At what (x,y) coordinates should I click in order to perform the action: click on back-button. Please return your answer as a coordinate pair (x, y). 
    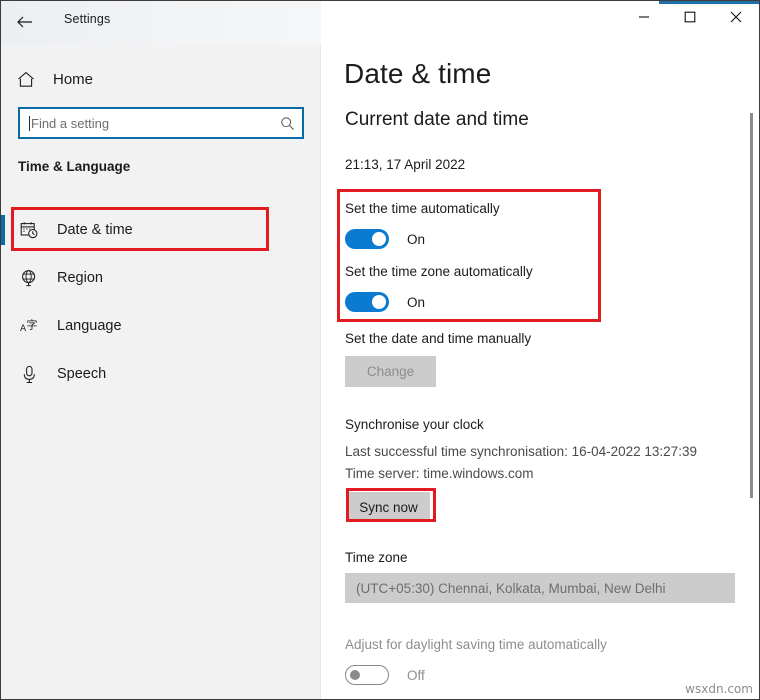
    Looking at the image, I should click on (25, 22).